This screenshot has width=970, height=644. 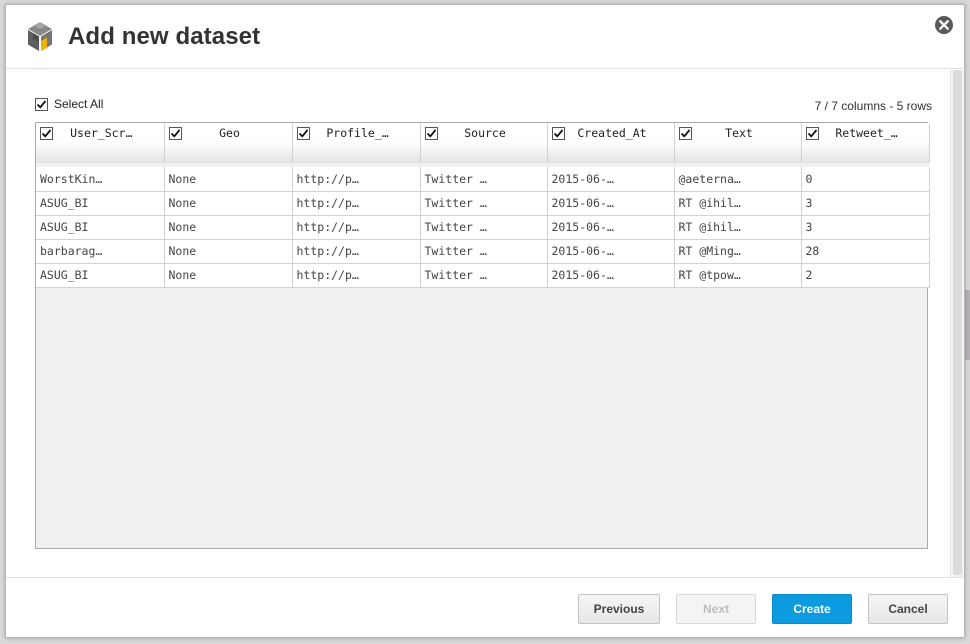 I want to click on close-icon, so click(x=944, y=25).